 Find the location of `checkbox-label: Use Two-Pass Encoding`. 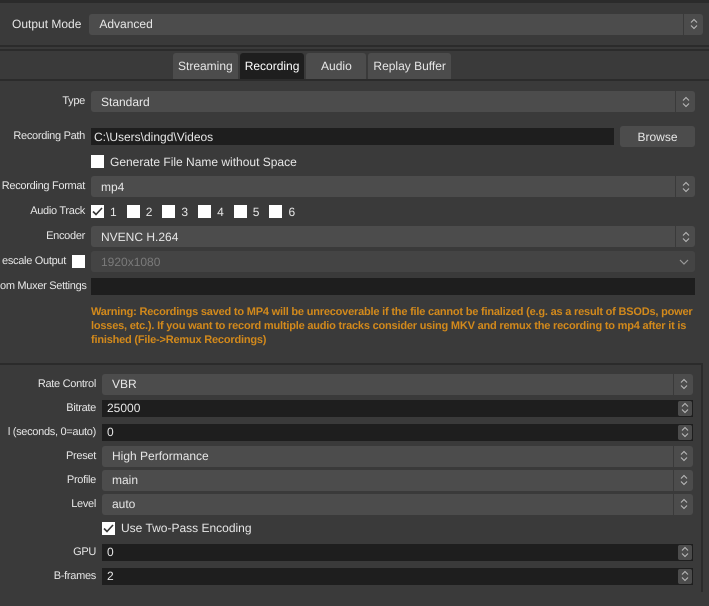

checkbox-label: Use Two-Pass Encoding is located at coordinates (186, 528).